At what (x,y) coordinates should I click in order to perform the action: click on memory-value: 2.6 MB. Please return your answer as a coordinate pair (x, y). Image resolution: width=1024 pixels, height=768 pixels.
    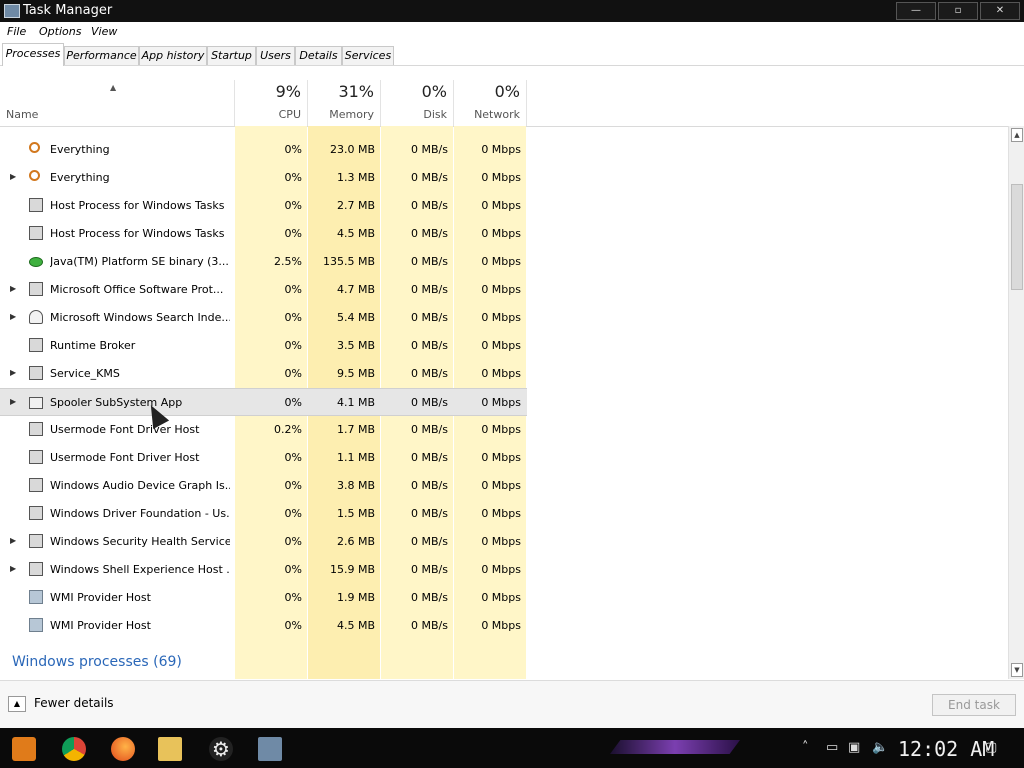
    Looking at the image, I should click on (355, 541).